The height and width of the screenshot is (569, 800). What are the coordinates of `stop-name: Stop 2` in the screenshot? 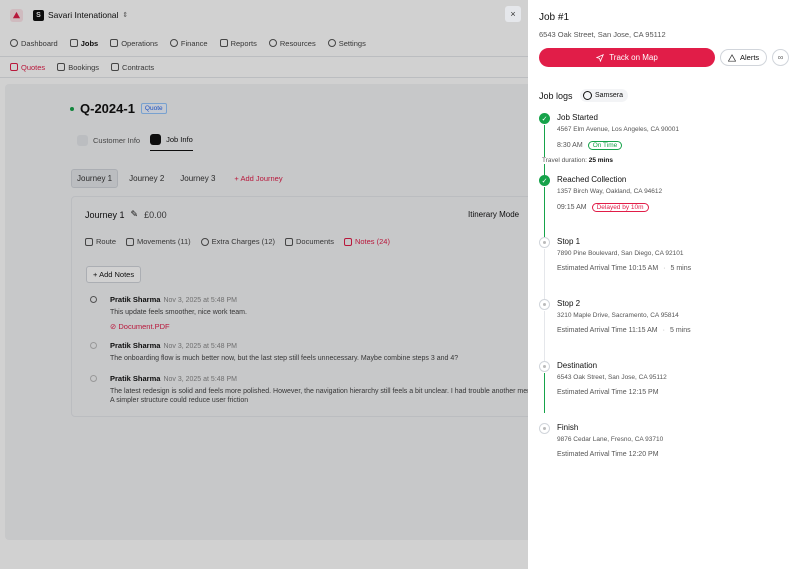 It's located at (569, 303).